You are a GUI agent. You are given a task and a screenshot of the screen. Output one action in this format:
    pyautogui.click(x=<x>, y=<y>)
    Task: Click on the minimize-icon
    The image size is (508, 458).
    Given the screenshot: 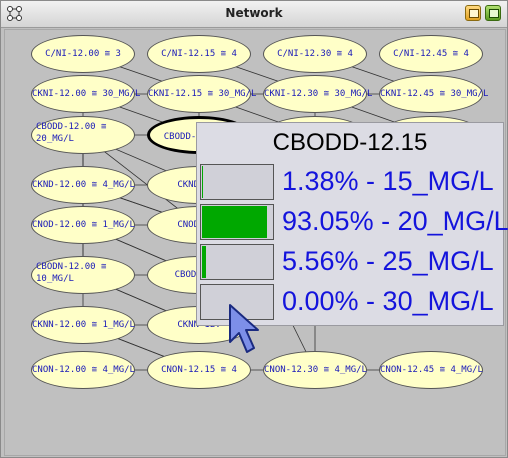 What is the action you would take?
    pyautogui.click(x=473, y=13)
    